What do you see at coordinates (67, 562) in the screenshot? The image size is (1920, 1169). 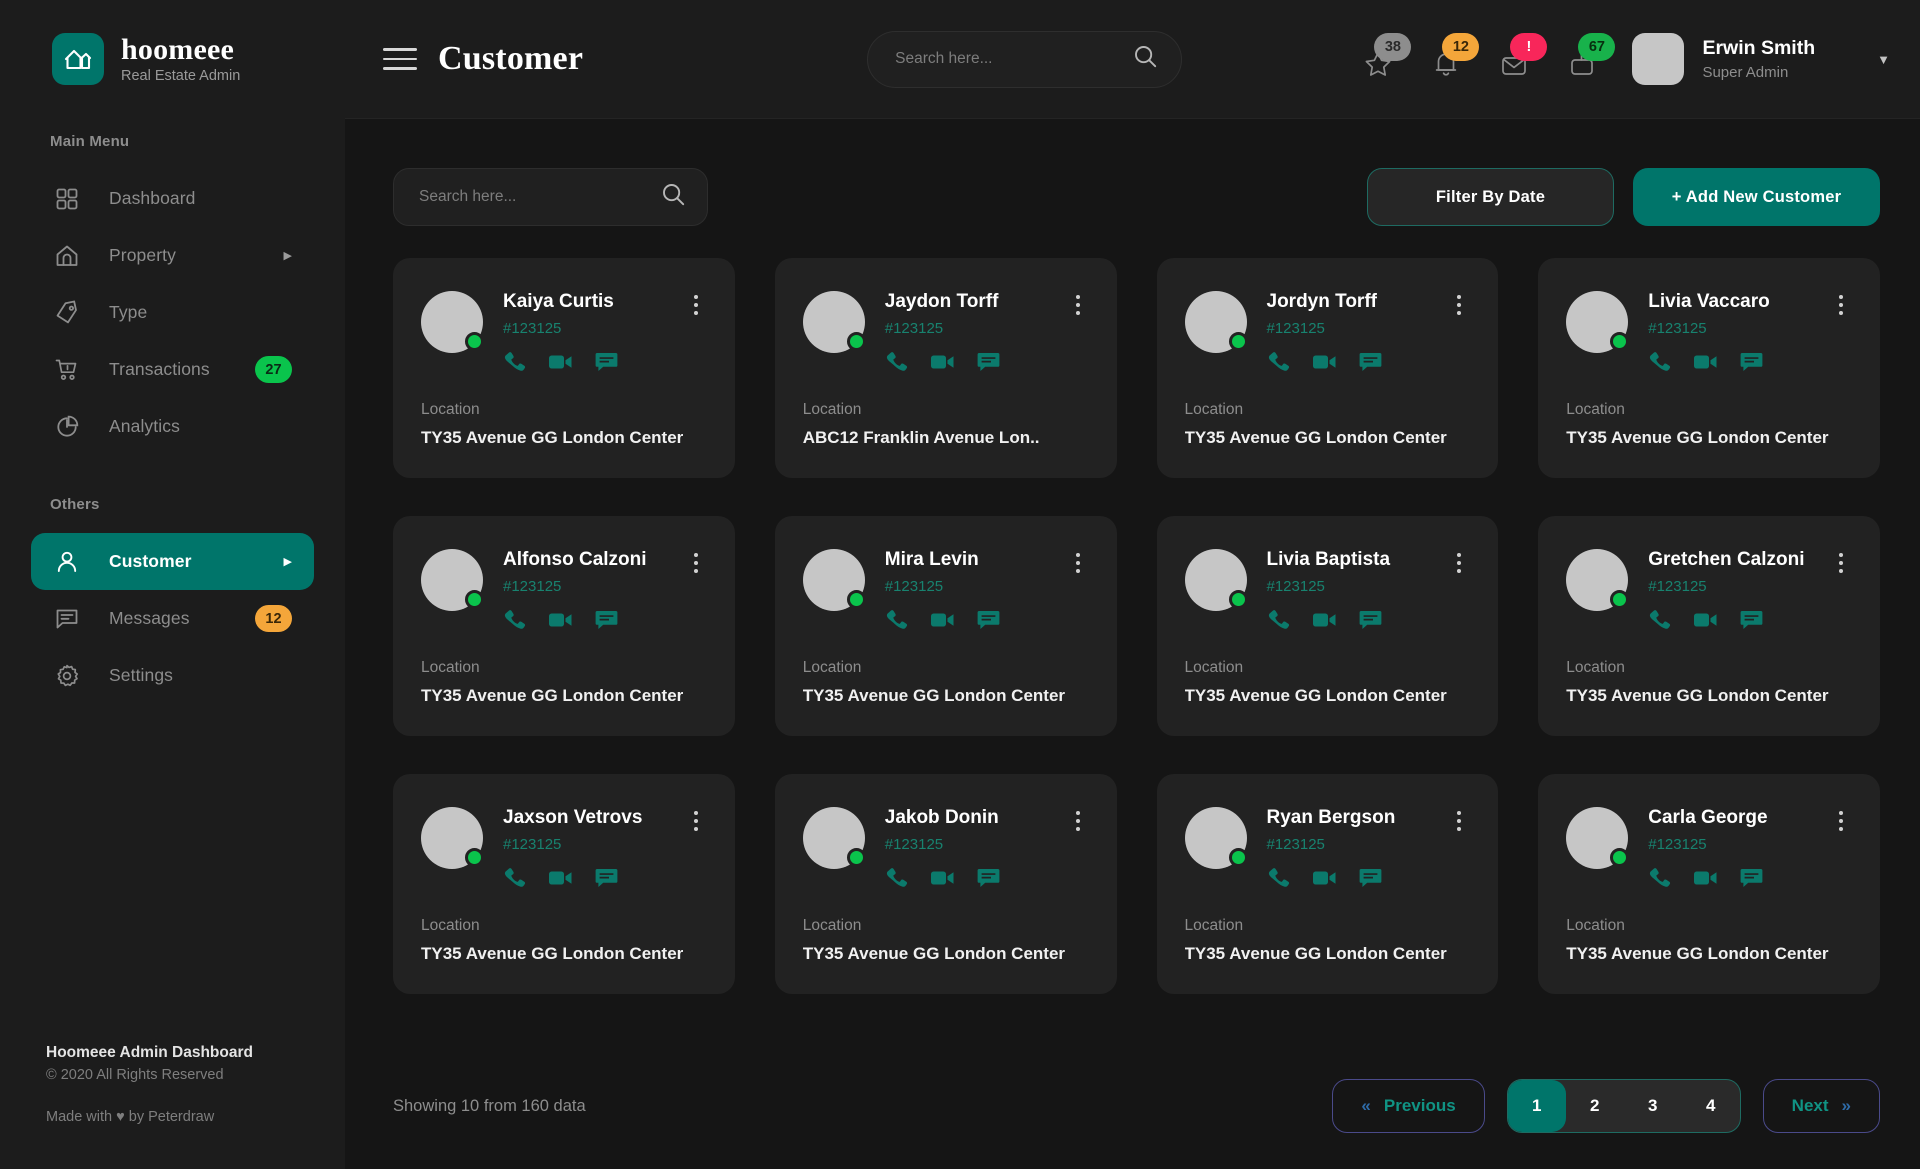 I see `user-icon` at bounding box center [67, 562].